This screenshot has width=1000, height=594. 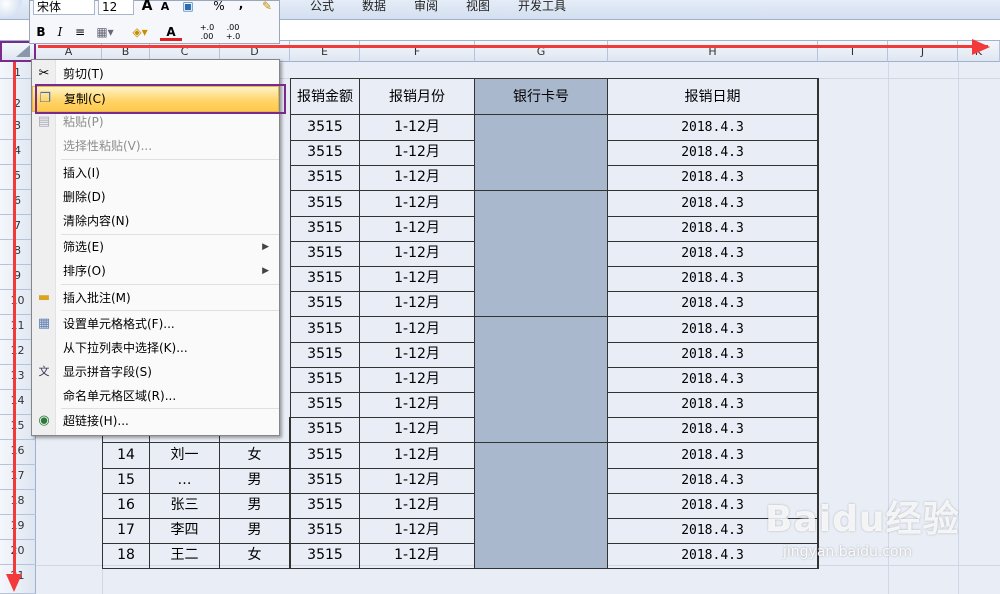 What do you see at coordinates (11, 9) in the screenshot?
I see `office-button` at bounding box center [11, 9].